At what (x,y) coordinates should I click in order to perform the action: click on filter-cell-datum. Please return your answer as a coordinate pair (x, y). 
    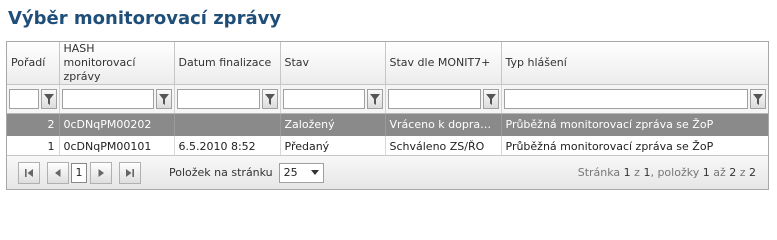
    Looking at the image, I should click on (227, 99).